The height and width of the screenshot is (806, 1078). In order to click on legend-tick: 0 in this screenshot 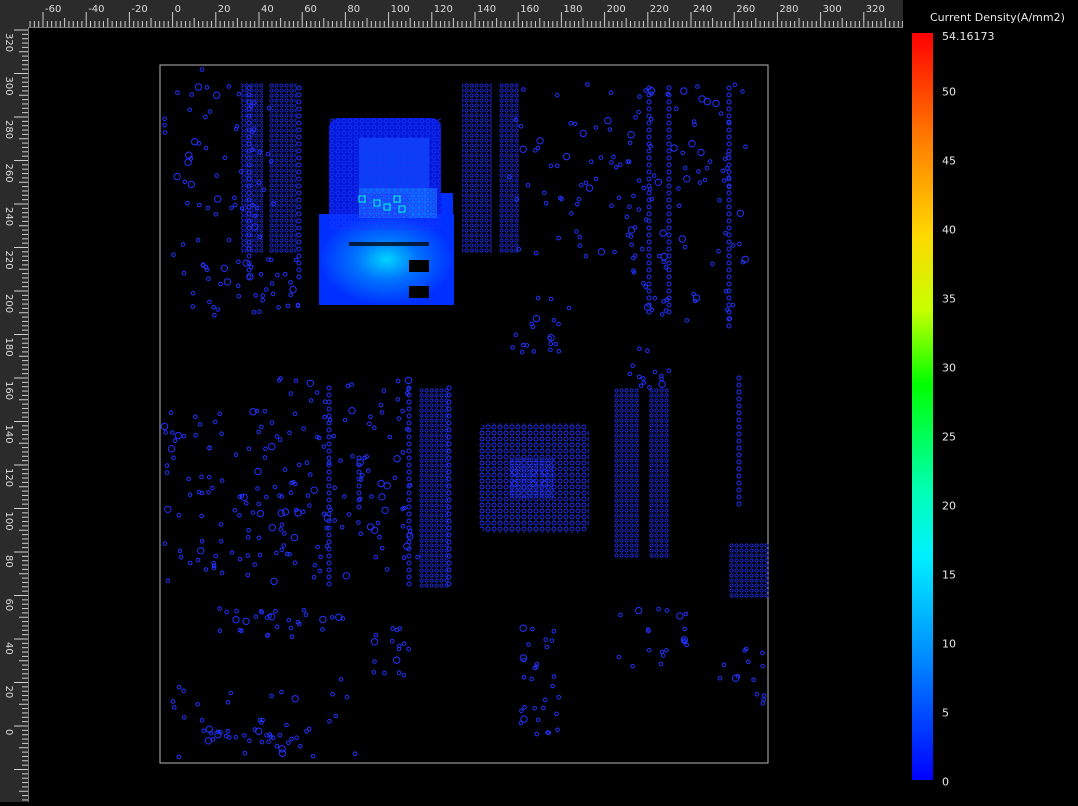, I will do `click(945, 782)`.